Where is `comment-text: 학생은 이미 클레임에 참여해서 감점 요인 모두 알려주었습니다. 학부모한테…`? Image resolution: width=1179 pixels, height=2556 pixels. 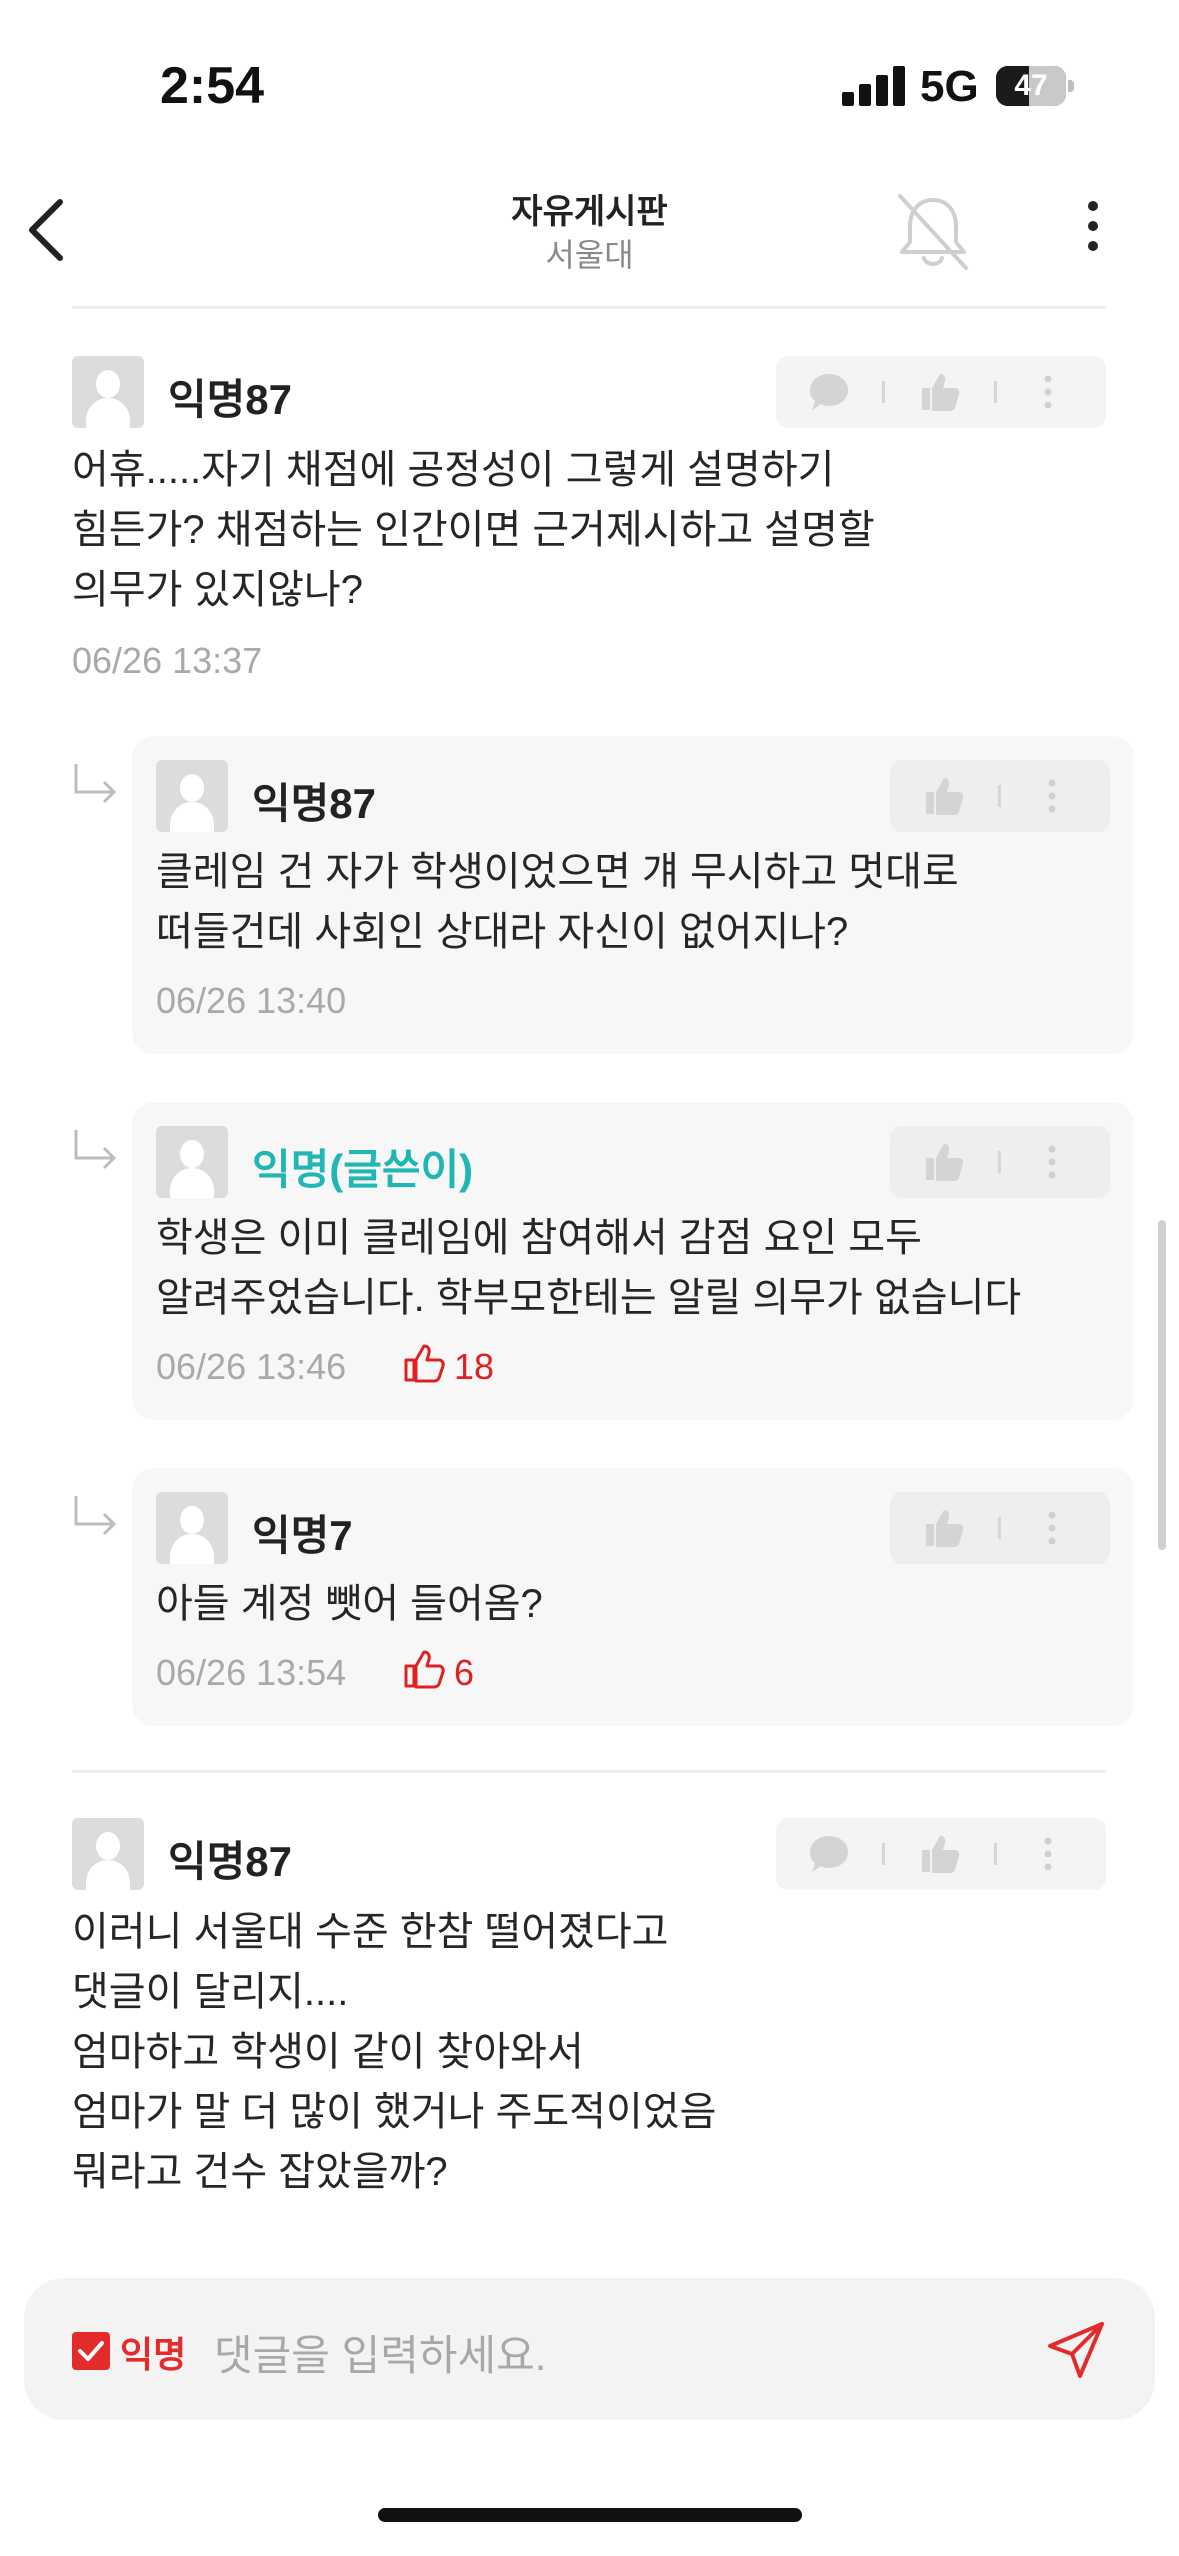 comment-text: 학생은 이미 클레임에 참여해서 감점 요인 모두 알려주었습니다. 학부모한테… is located at coordinates (589, 1268).